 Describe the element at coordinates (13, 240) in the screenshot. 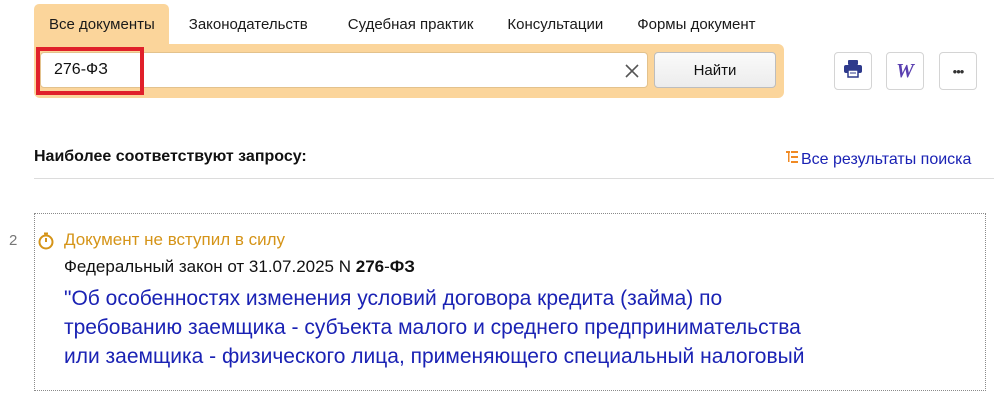

I see `result-number: 2` at that location.